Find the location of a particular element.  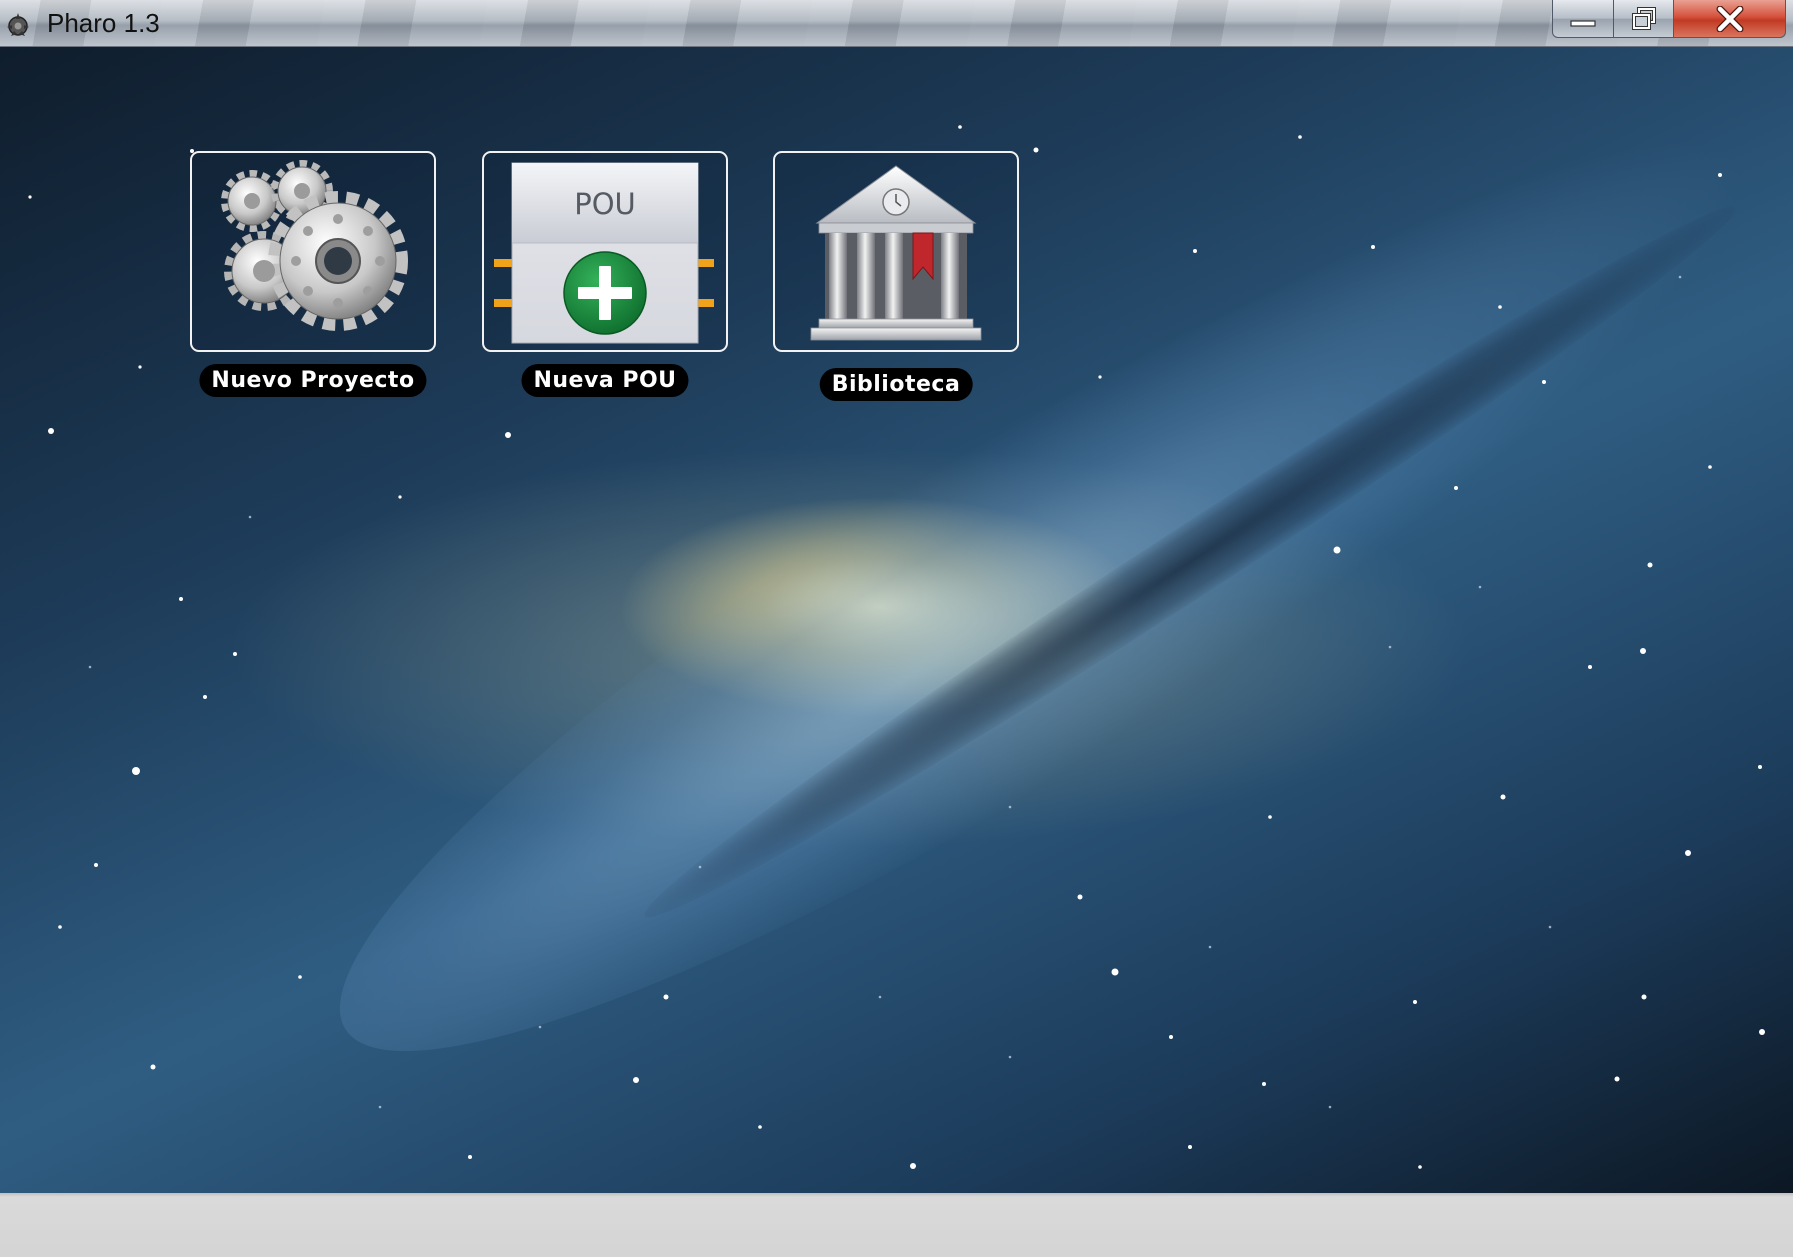

desktop-icon-label-biblioteca: Biblioteca is located at coordinates (896, 384).